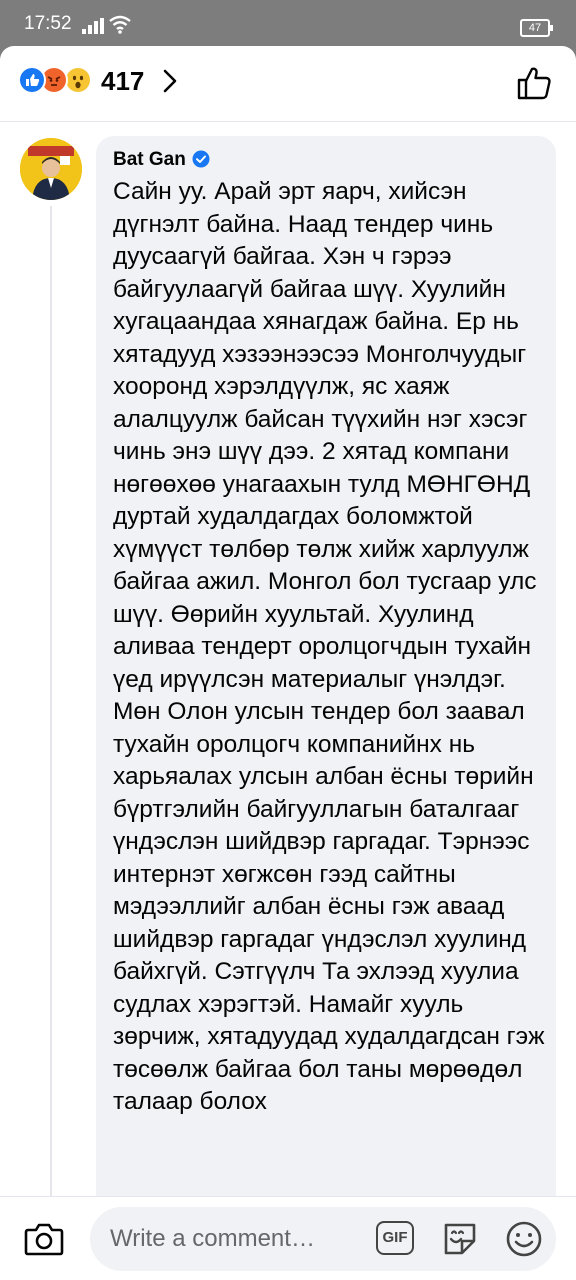 Image resolution: width=576 pixels, height=1280 pixels. I want to click on camera-icon, so click(44, 1239).